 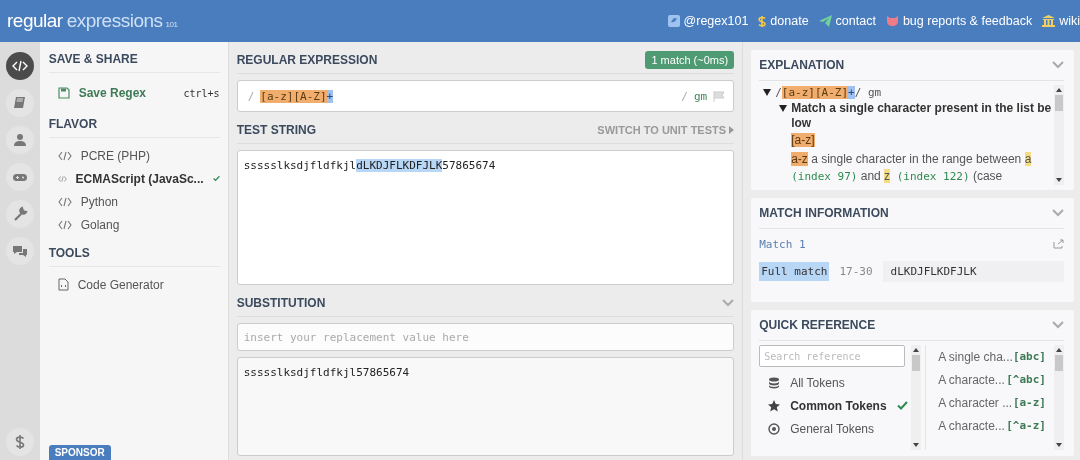 What do you see at coordinates (1061, 21) in the screenshot?
I see `header-link: wiki` at bounding box center [1061, 21].